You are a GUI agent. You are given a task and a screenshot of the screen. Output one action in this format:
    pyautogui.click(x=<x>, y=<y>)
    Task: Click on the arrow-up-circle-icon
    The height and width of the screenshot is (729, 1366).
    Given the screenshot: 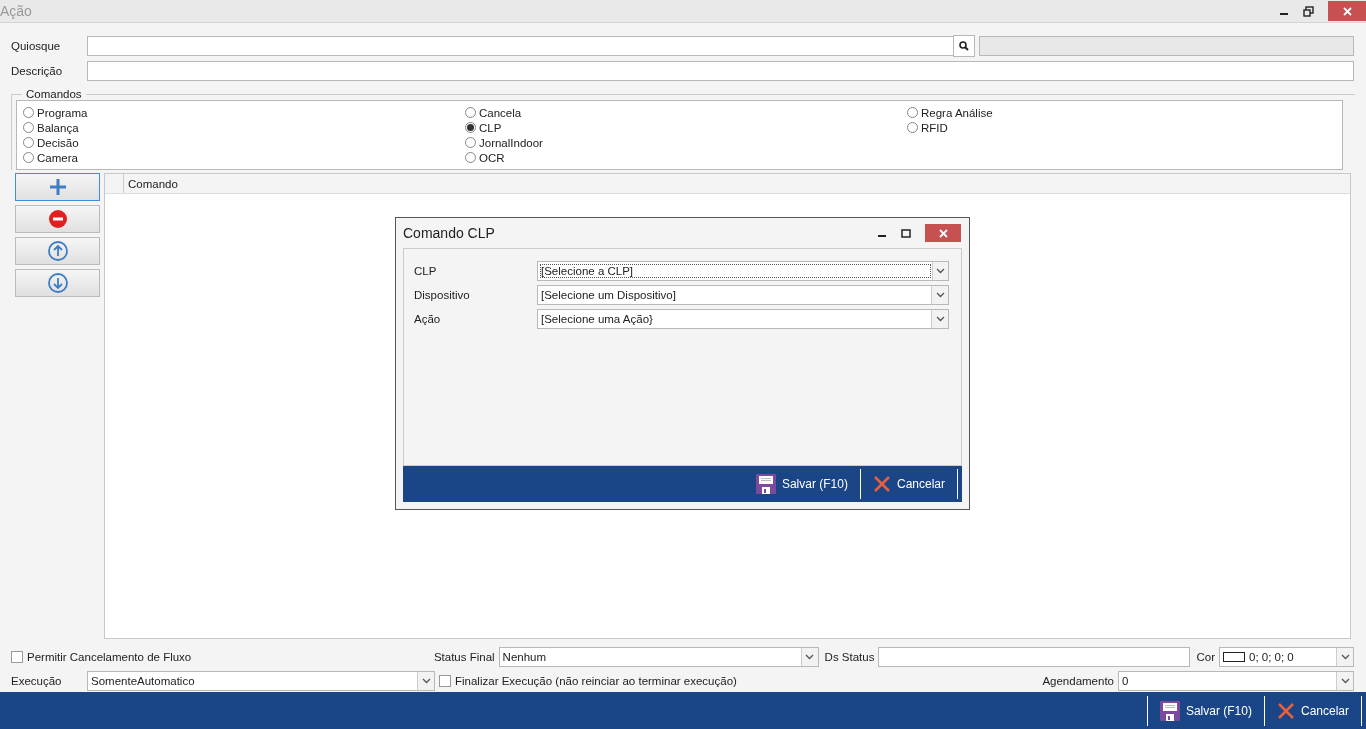 What is the action you would take?
    pyautogui.click(x=57, y=251)
    